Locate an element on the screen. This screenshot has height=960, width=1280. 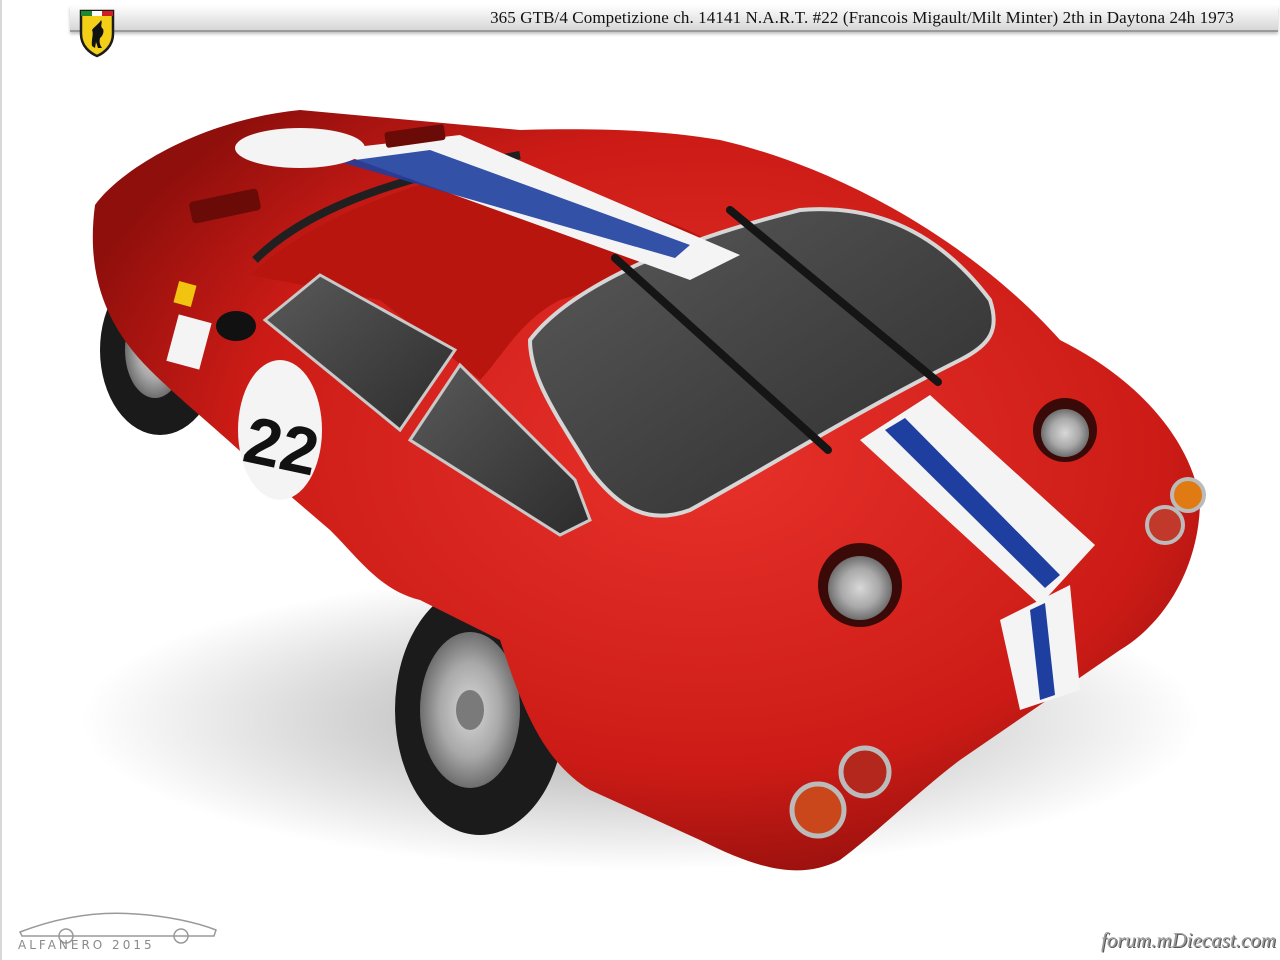
watermark-right: forum.mDiecast.com is located at coordinates (1188, 940).